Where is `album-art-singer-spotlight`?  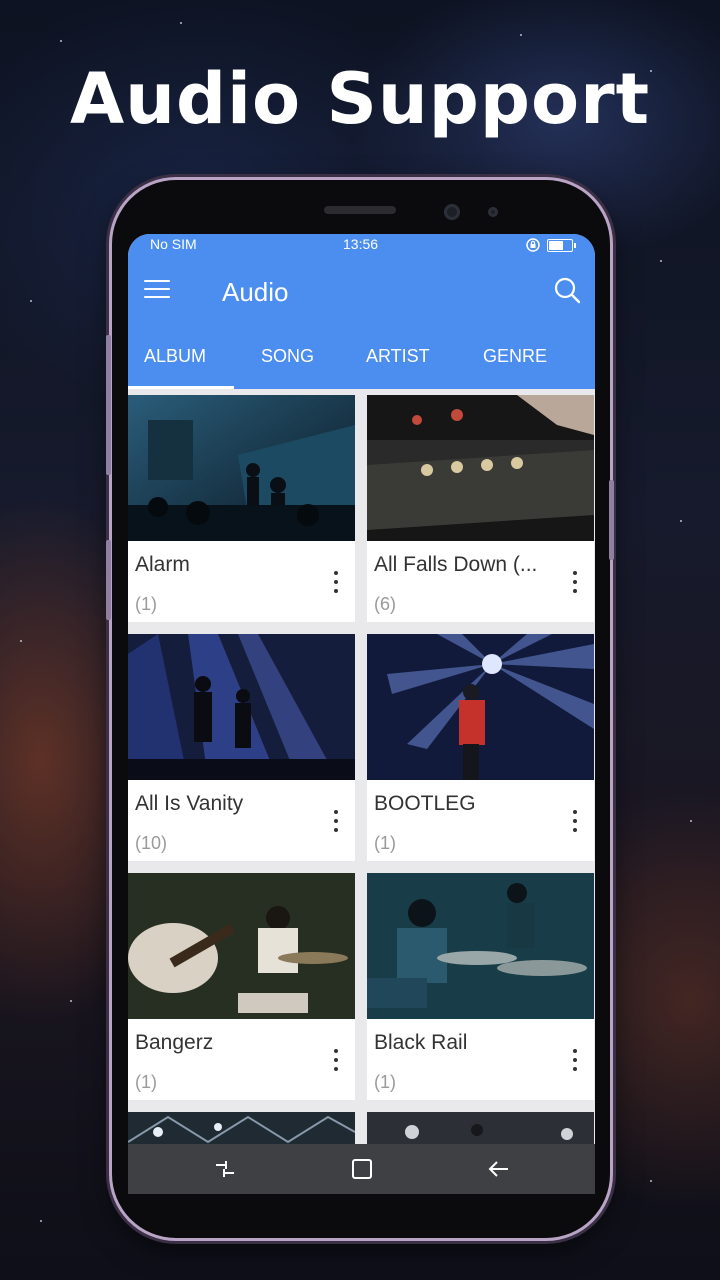
album-art-singer-spotlight is located at coordinates (480, 707).